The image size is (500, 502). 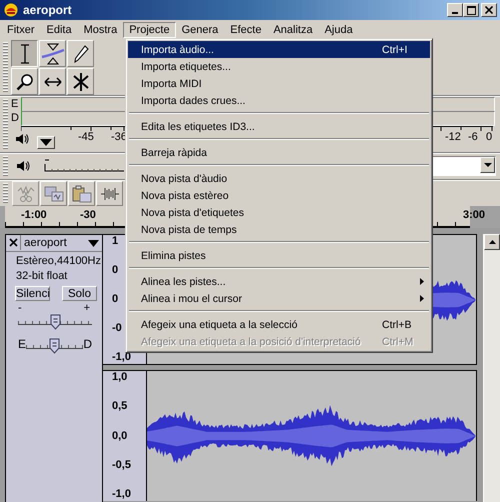 I want to click on scissors-icon, so click(x=25, y=193).